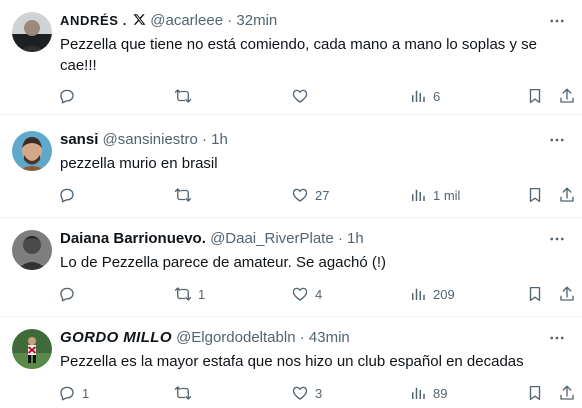 This screenshot has height=408, width=582. I want to click on reply-count: 1, so click(86, 393).